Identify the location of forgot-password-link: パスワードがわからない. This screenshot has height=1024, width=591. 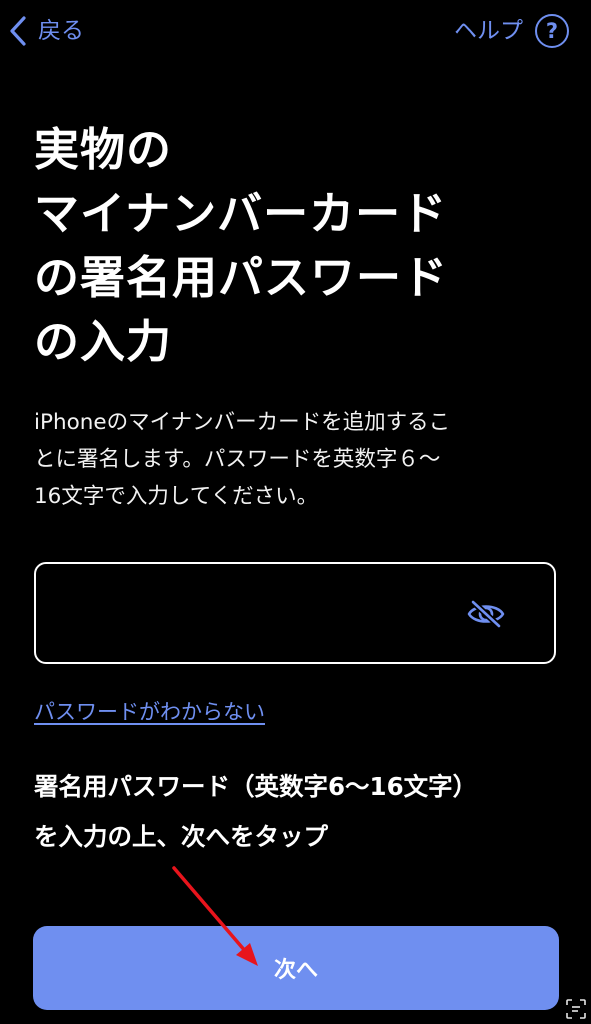
(149, 712).